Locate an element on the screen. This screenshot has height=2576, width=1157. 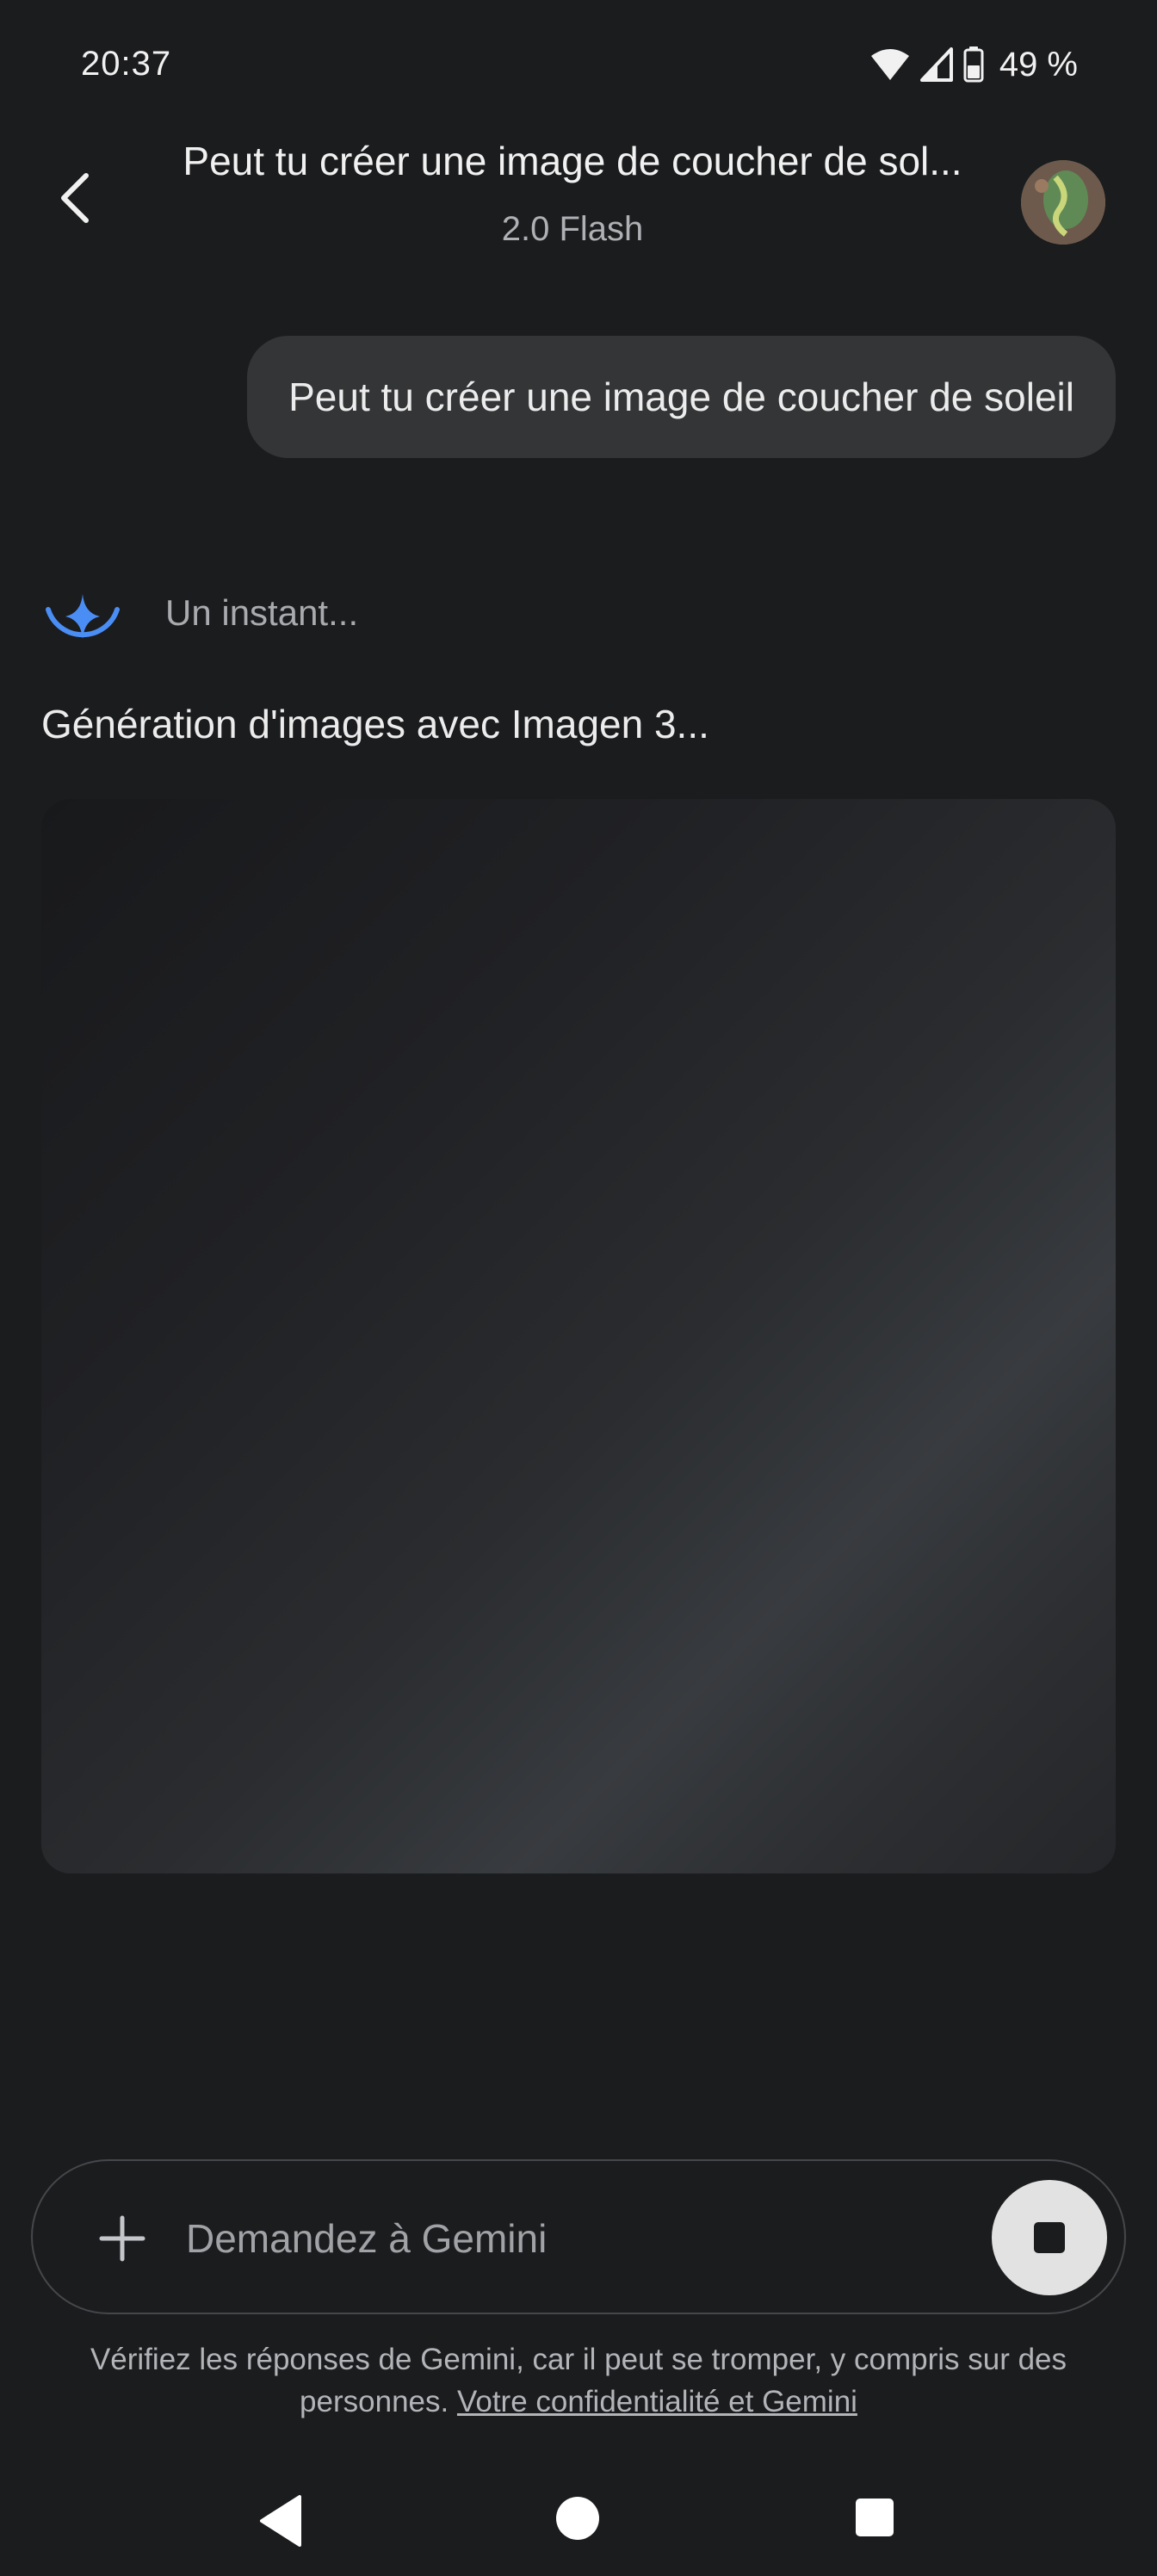
gemini-sparkle-icon is located at coordinates (83, 618).